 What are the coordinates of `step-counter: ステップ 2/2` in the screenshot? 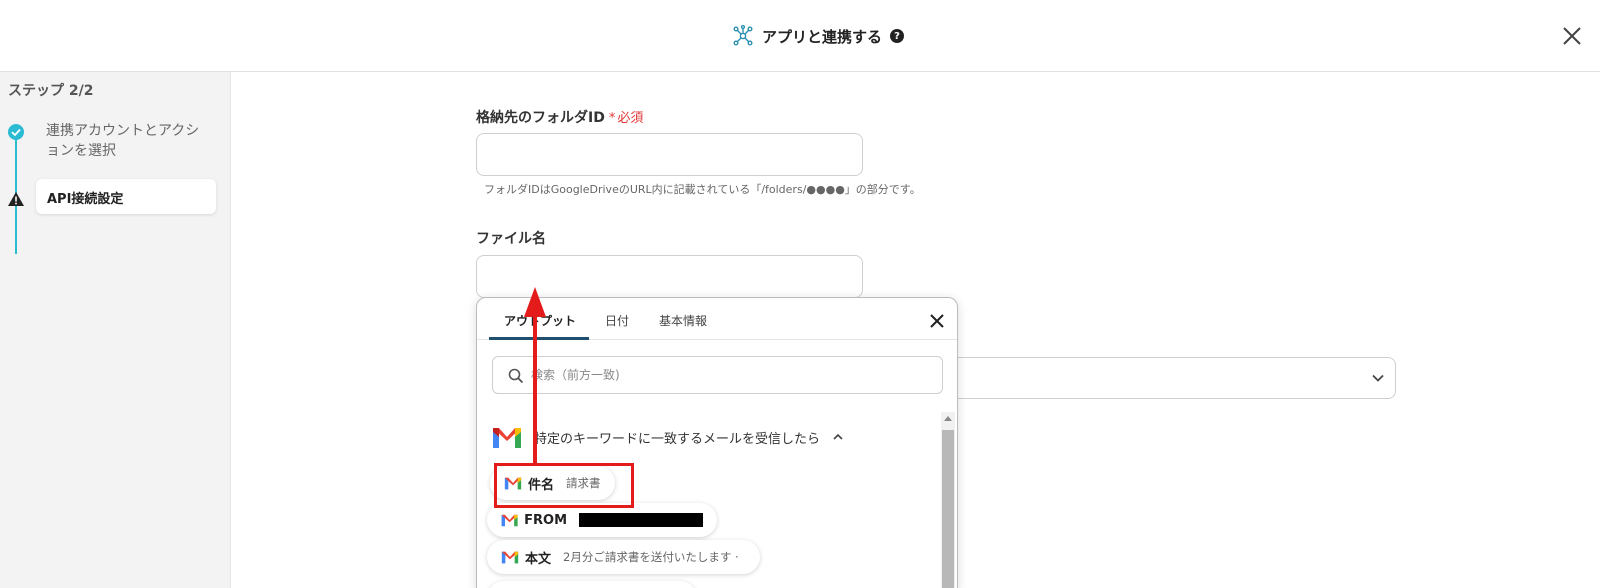 It's located at (51, 91).